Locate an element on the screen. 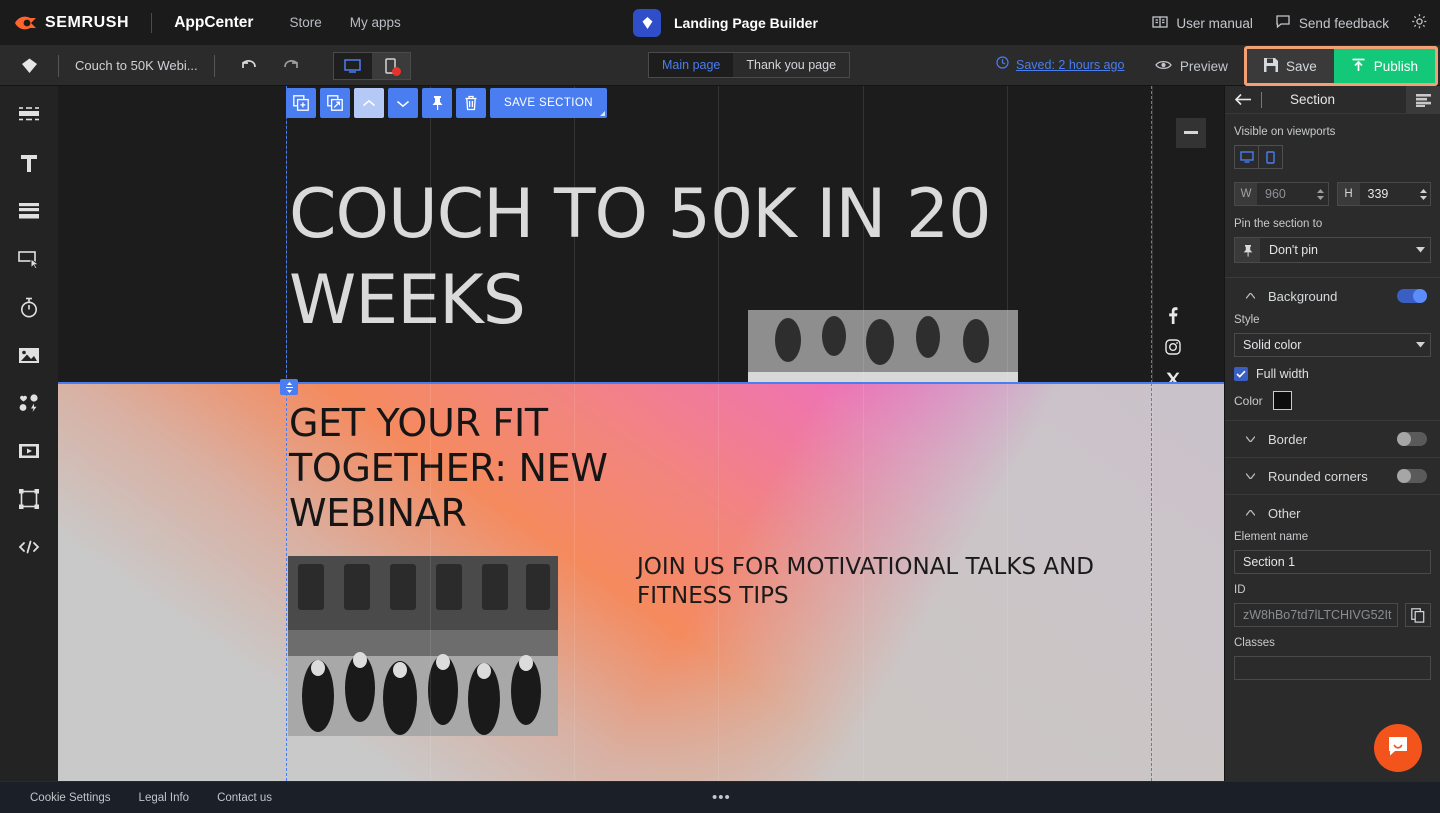  save-section-button: SAVE SECTION is located at coordinates (548, 103).